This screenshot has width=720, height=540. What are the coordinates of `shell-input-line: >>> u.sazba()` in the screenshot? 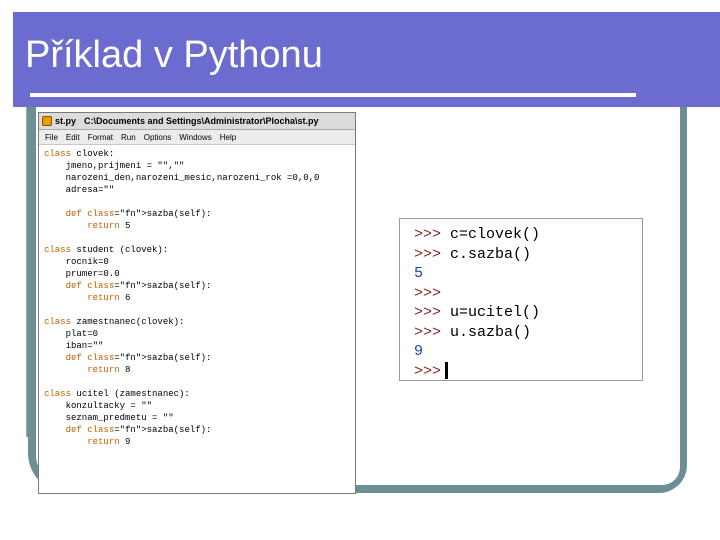 It's located at (521, 333).